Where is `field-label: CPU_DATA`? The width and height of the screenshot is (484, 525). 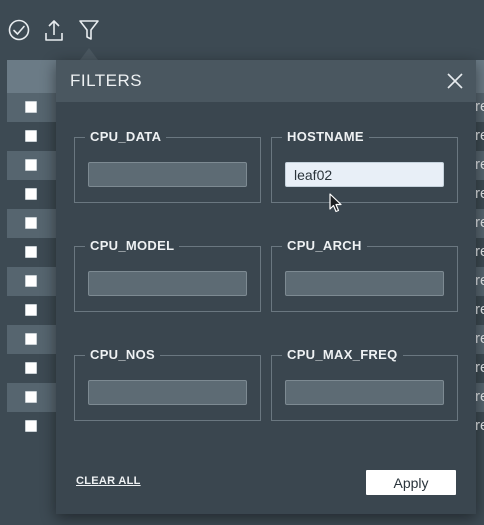 field-label: CPU_DATA is located at coordinates (126, 136).